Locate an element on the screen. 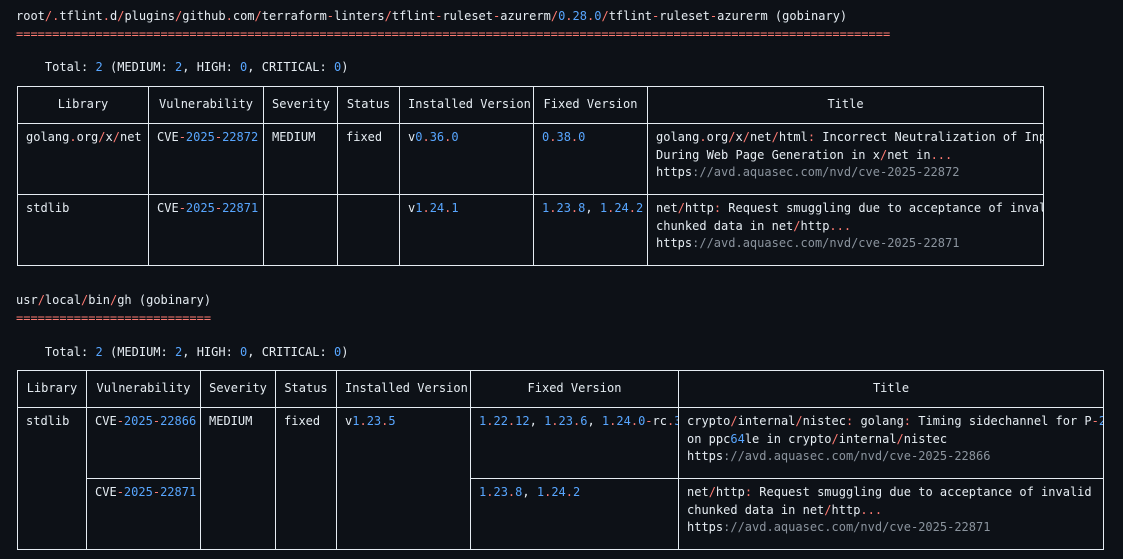 The height and width of the screenshot is (559, 1123). library-cell is located at coordinates (52, 514).